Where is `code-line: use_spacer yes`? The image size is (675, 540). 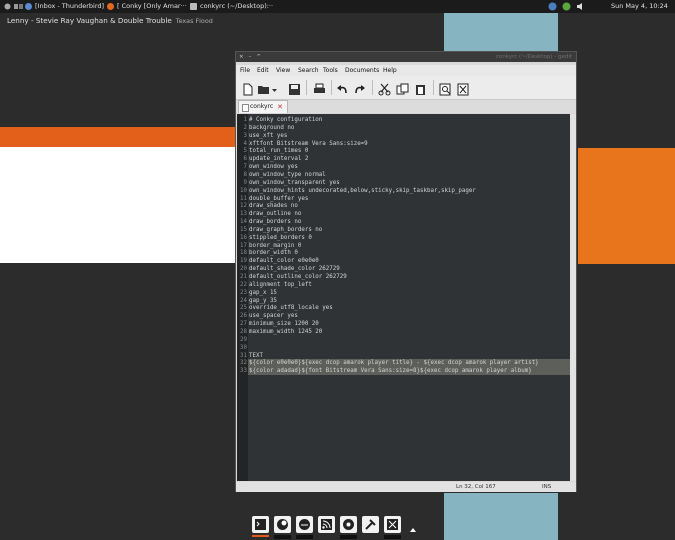
code-line: use_spacer yes is located at coordinates (273, 316).